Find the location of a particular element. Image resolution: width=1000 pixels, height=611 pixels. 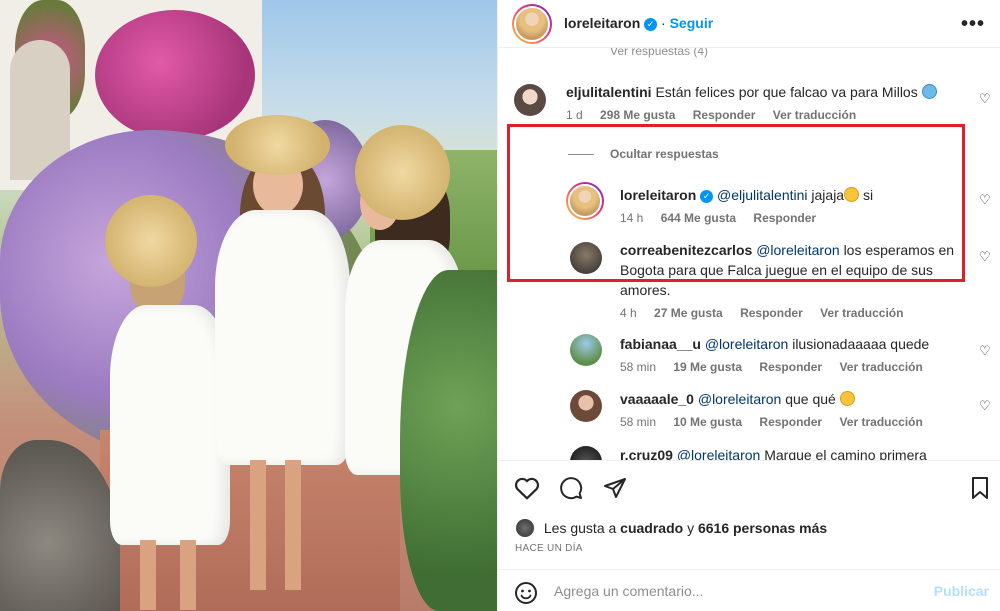

share-icon is located at coordinates (615, 489).